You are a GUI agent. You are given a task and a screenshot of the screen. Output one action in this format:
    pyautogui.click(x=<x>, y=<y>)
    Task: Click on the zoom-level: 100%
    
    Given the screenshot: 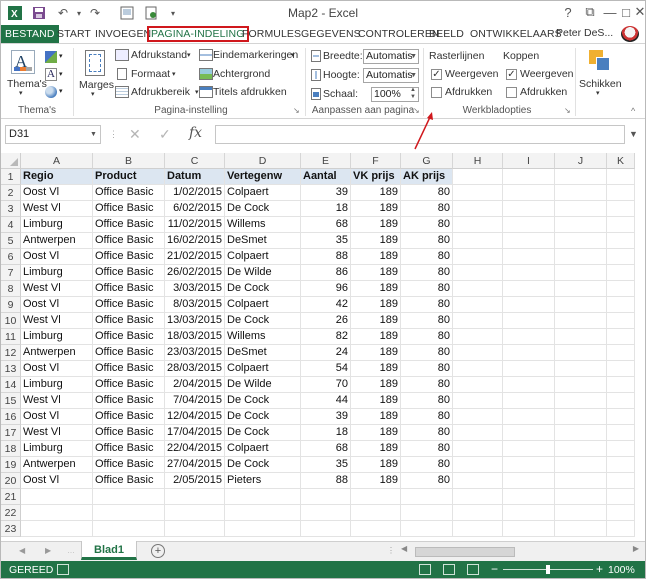 What is the action you would take?
    pyautogui.click(x=621, y=570)
    